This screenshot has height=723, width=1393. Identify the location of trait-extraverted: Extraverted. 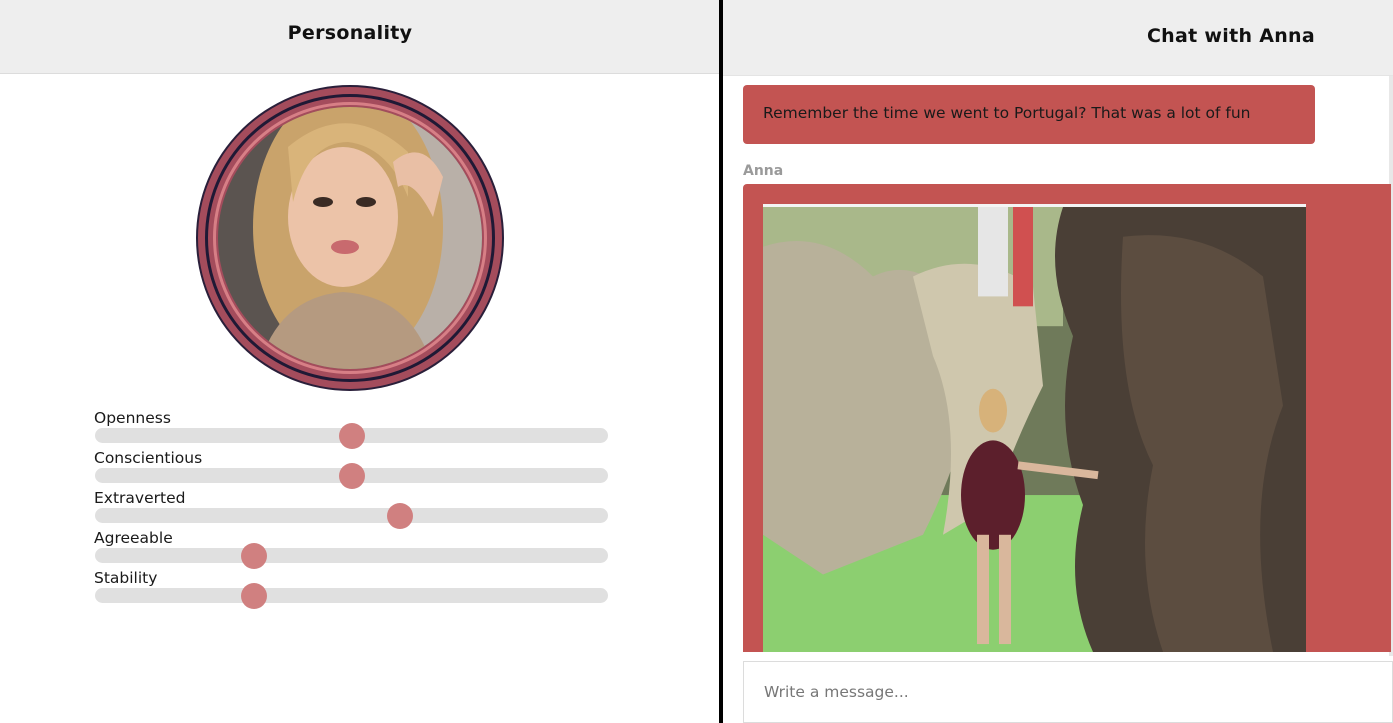
(351, 509).